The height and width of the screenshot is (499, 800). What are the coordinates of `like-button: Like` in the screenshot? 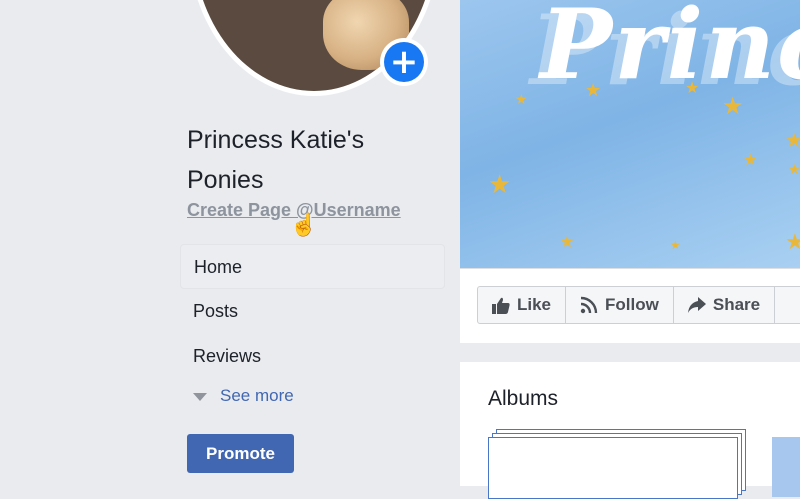 It's located at (522, 305).